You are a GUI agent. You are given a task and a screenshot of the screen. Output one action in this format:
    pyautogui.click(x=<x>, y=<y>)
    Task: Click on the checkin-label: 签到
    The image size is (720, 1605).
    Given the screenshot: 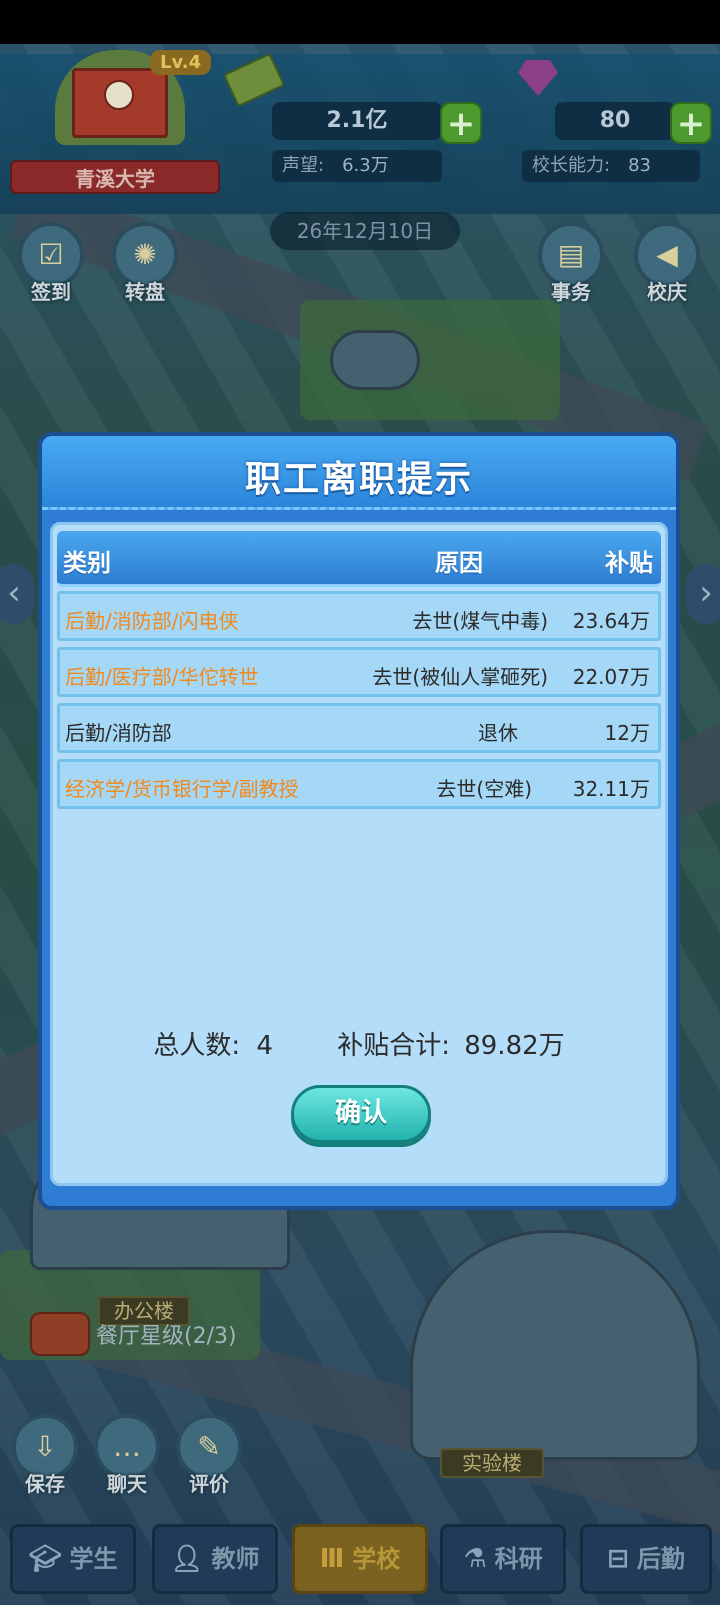 What is the action you would take?
    pyautogui.click(x=51, y=292)
    